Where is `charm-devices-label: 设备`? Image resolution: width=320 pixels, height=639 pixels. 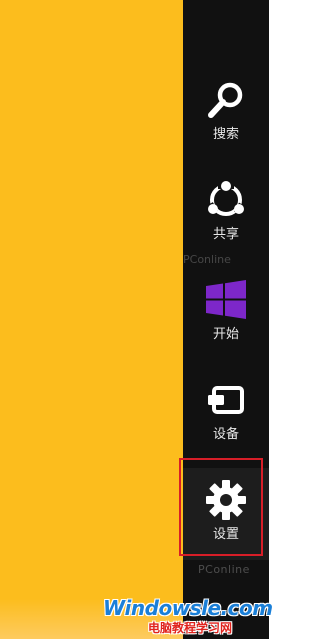
charm-devices-label: 设备 is located at coordinates (225, 434).